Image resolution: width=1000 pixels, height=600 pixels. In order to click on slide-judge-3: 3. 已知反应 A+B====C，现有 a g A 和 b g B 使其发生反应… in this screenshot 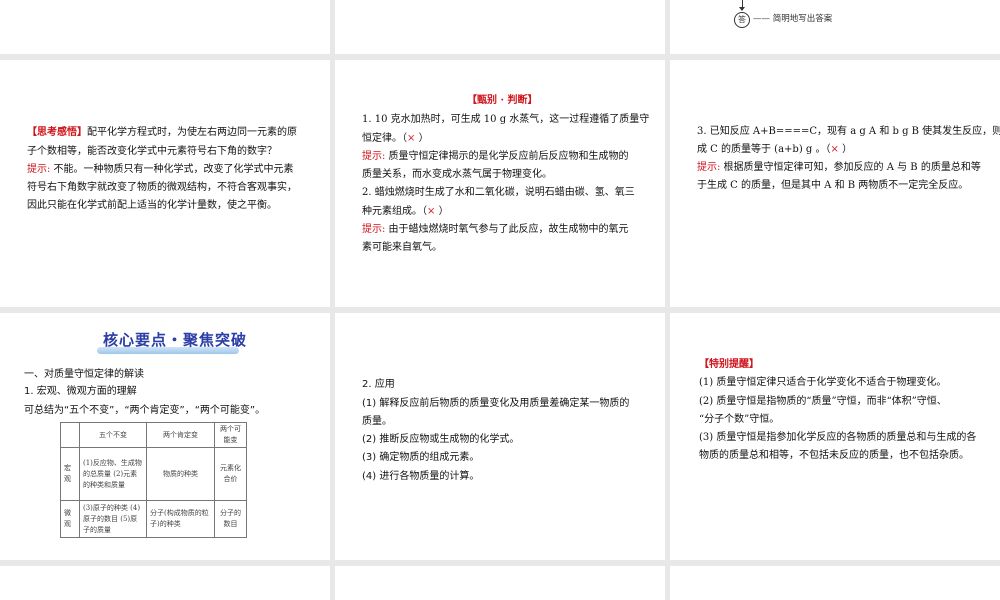, I will do `click(835, 183)`.